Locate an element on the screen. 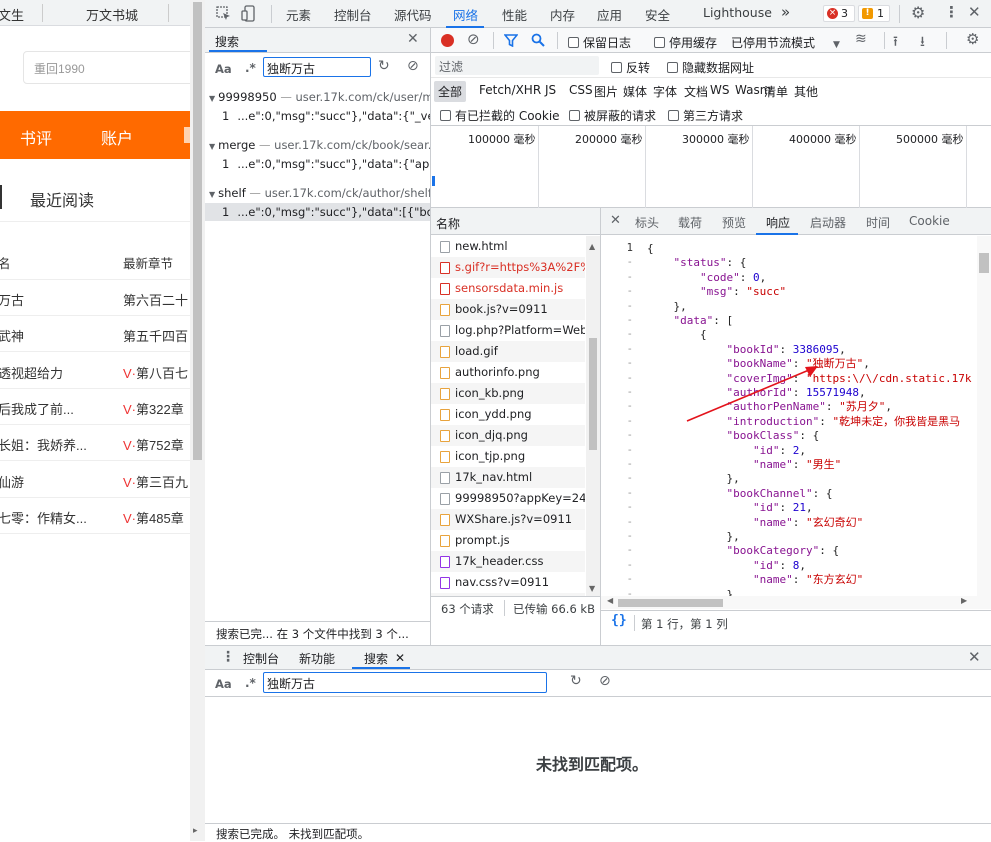  disable-cache-checkbox: 停用缓存 is located at coordinates (685, 42).